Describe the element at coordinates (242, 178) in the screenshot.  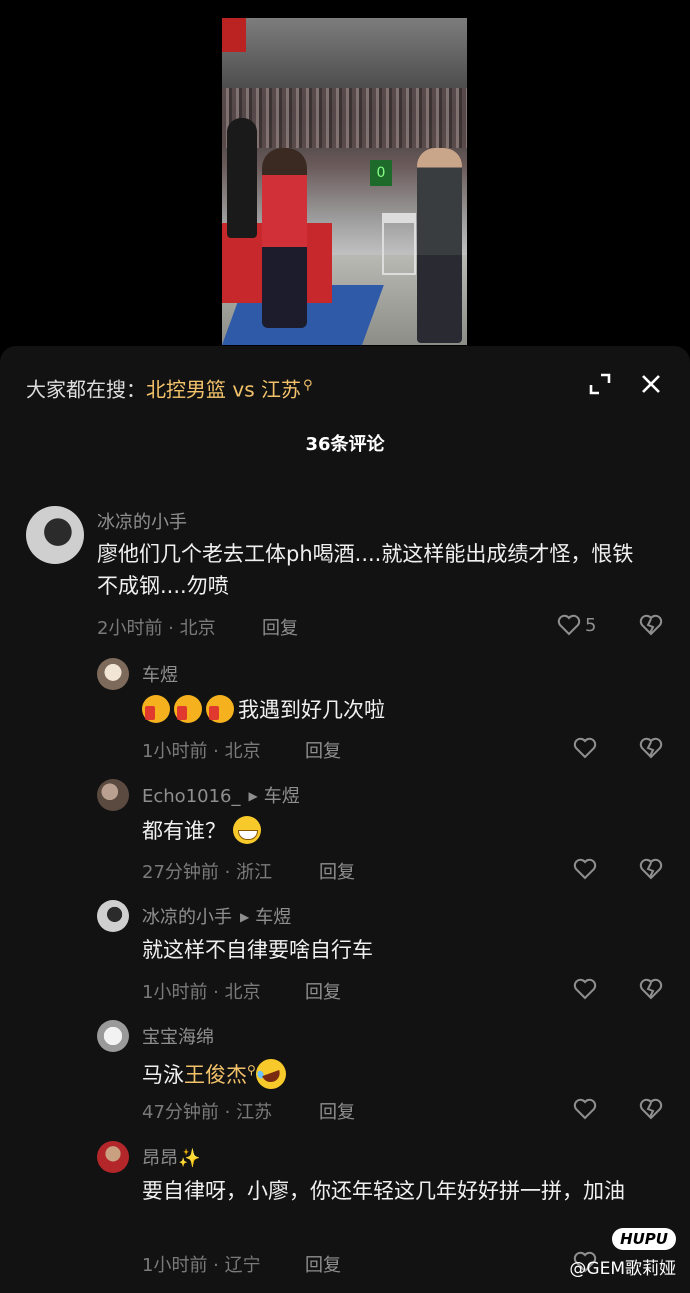
I see `person-background` at that location.